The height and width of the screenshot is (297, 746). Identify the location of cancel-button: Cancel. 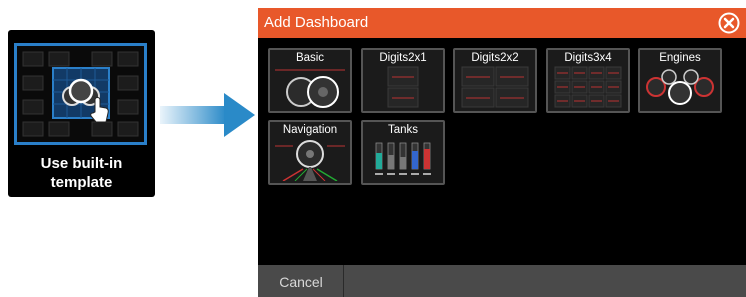
(301, 281).